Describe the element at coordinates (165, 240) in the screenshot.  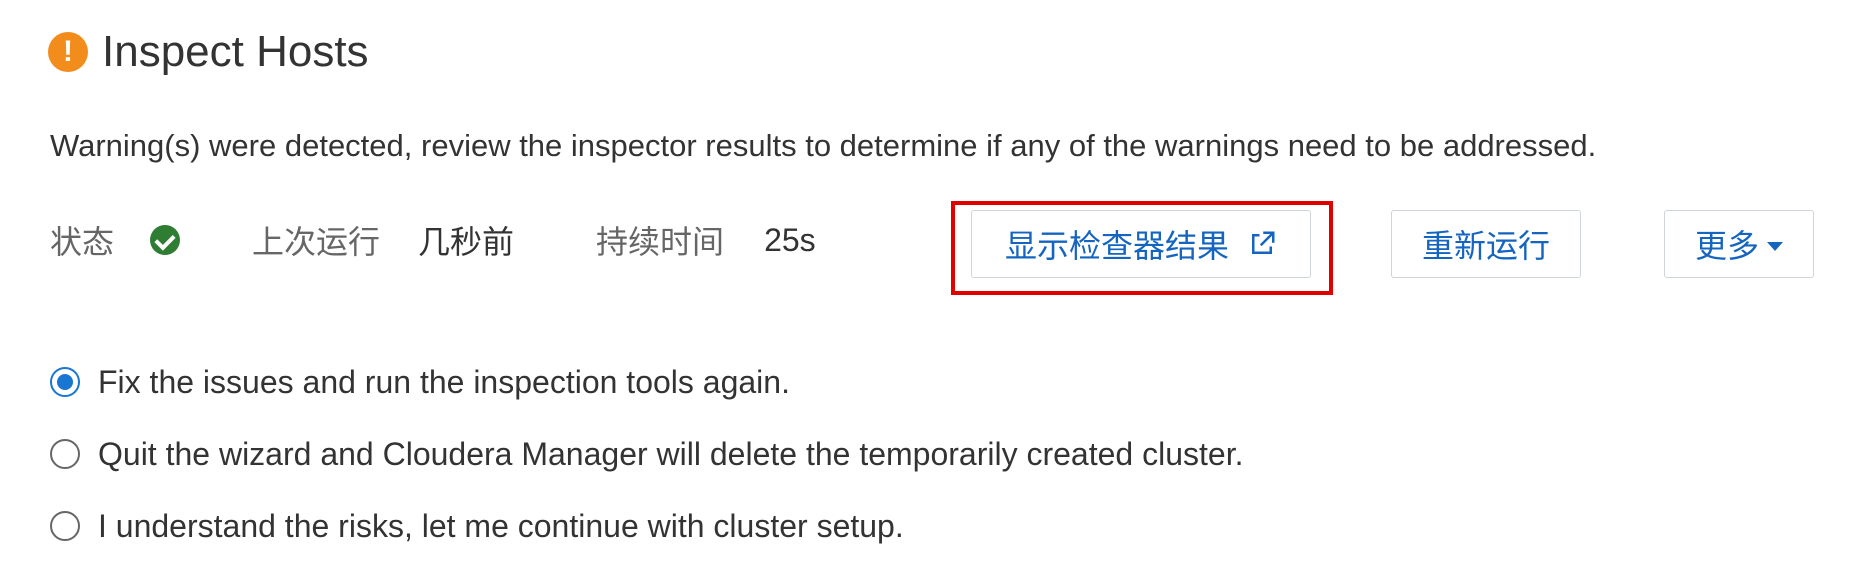
I see `check-circle-icon` at that location.